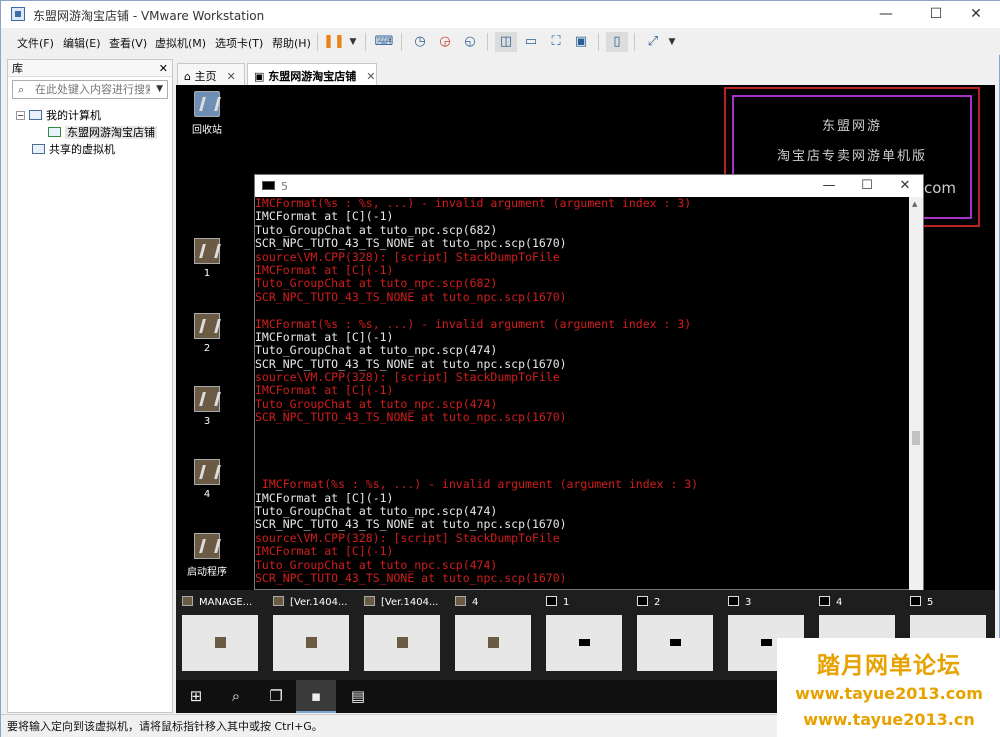 The height and width of the screenshot is (737, 1000). What do you see at coordinates (239, 43) in the screenshot?
I see `menu-tabs: 选项卡(T)` at bounding box center [239, 43].